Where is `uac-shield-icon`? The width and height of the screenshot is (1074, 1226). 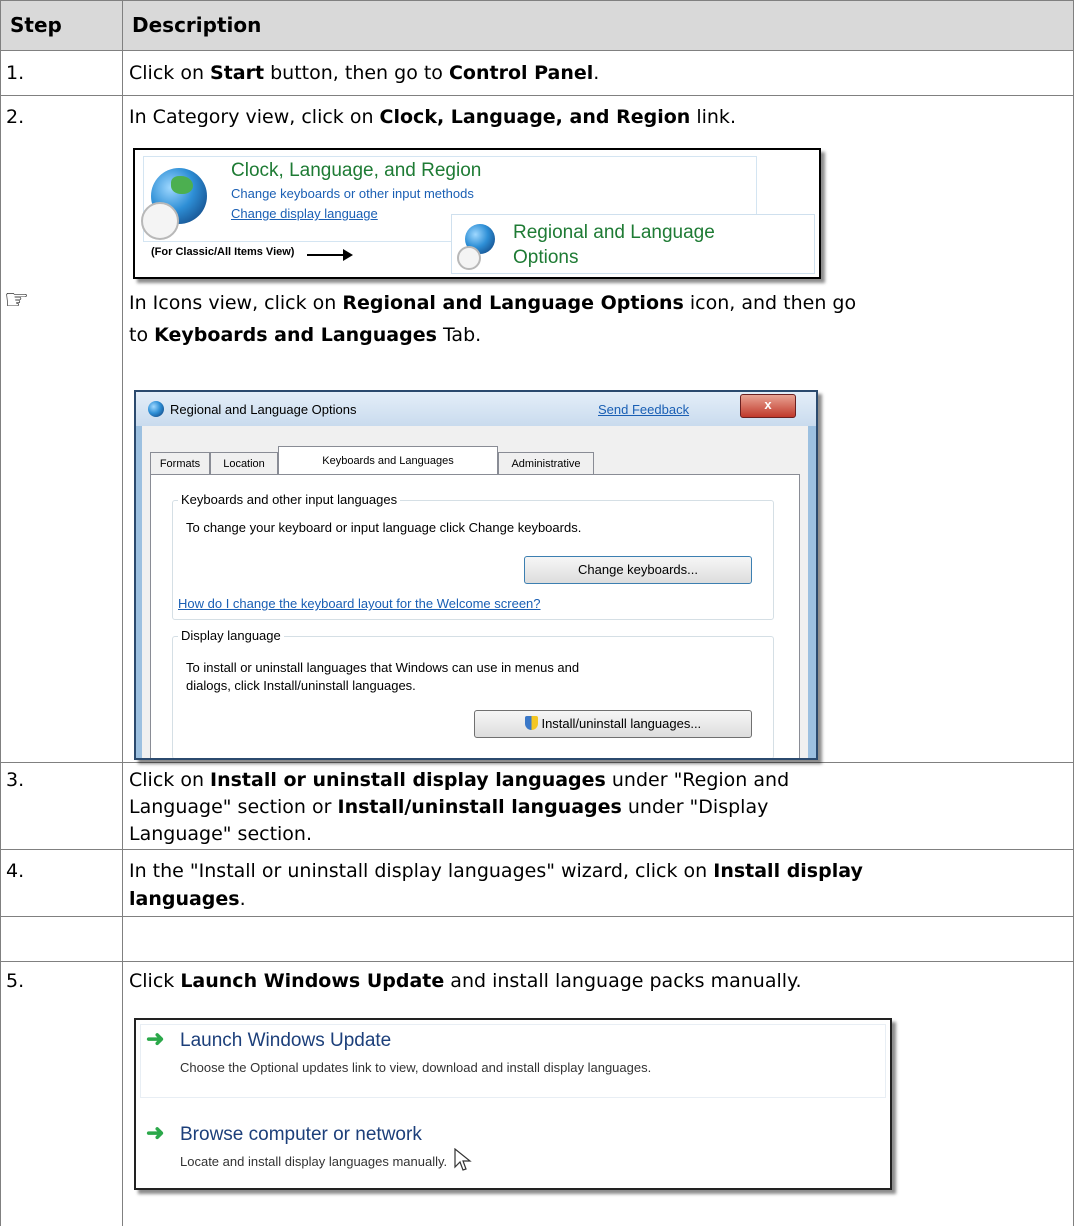 uac-shield-icon is located at coordinates (531, 723).